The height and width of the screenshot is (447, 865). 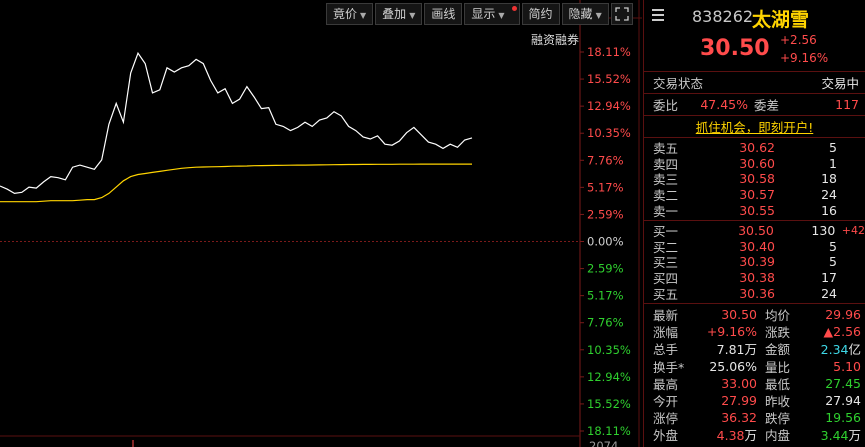 I want to click on stat-value: 5.10, so click(x=847, y=366).